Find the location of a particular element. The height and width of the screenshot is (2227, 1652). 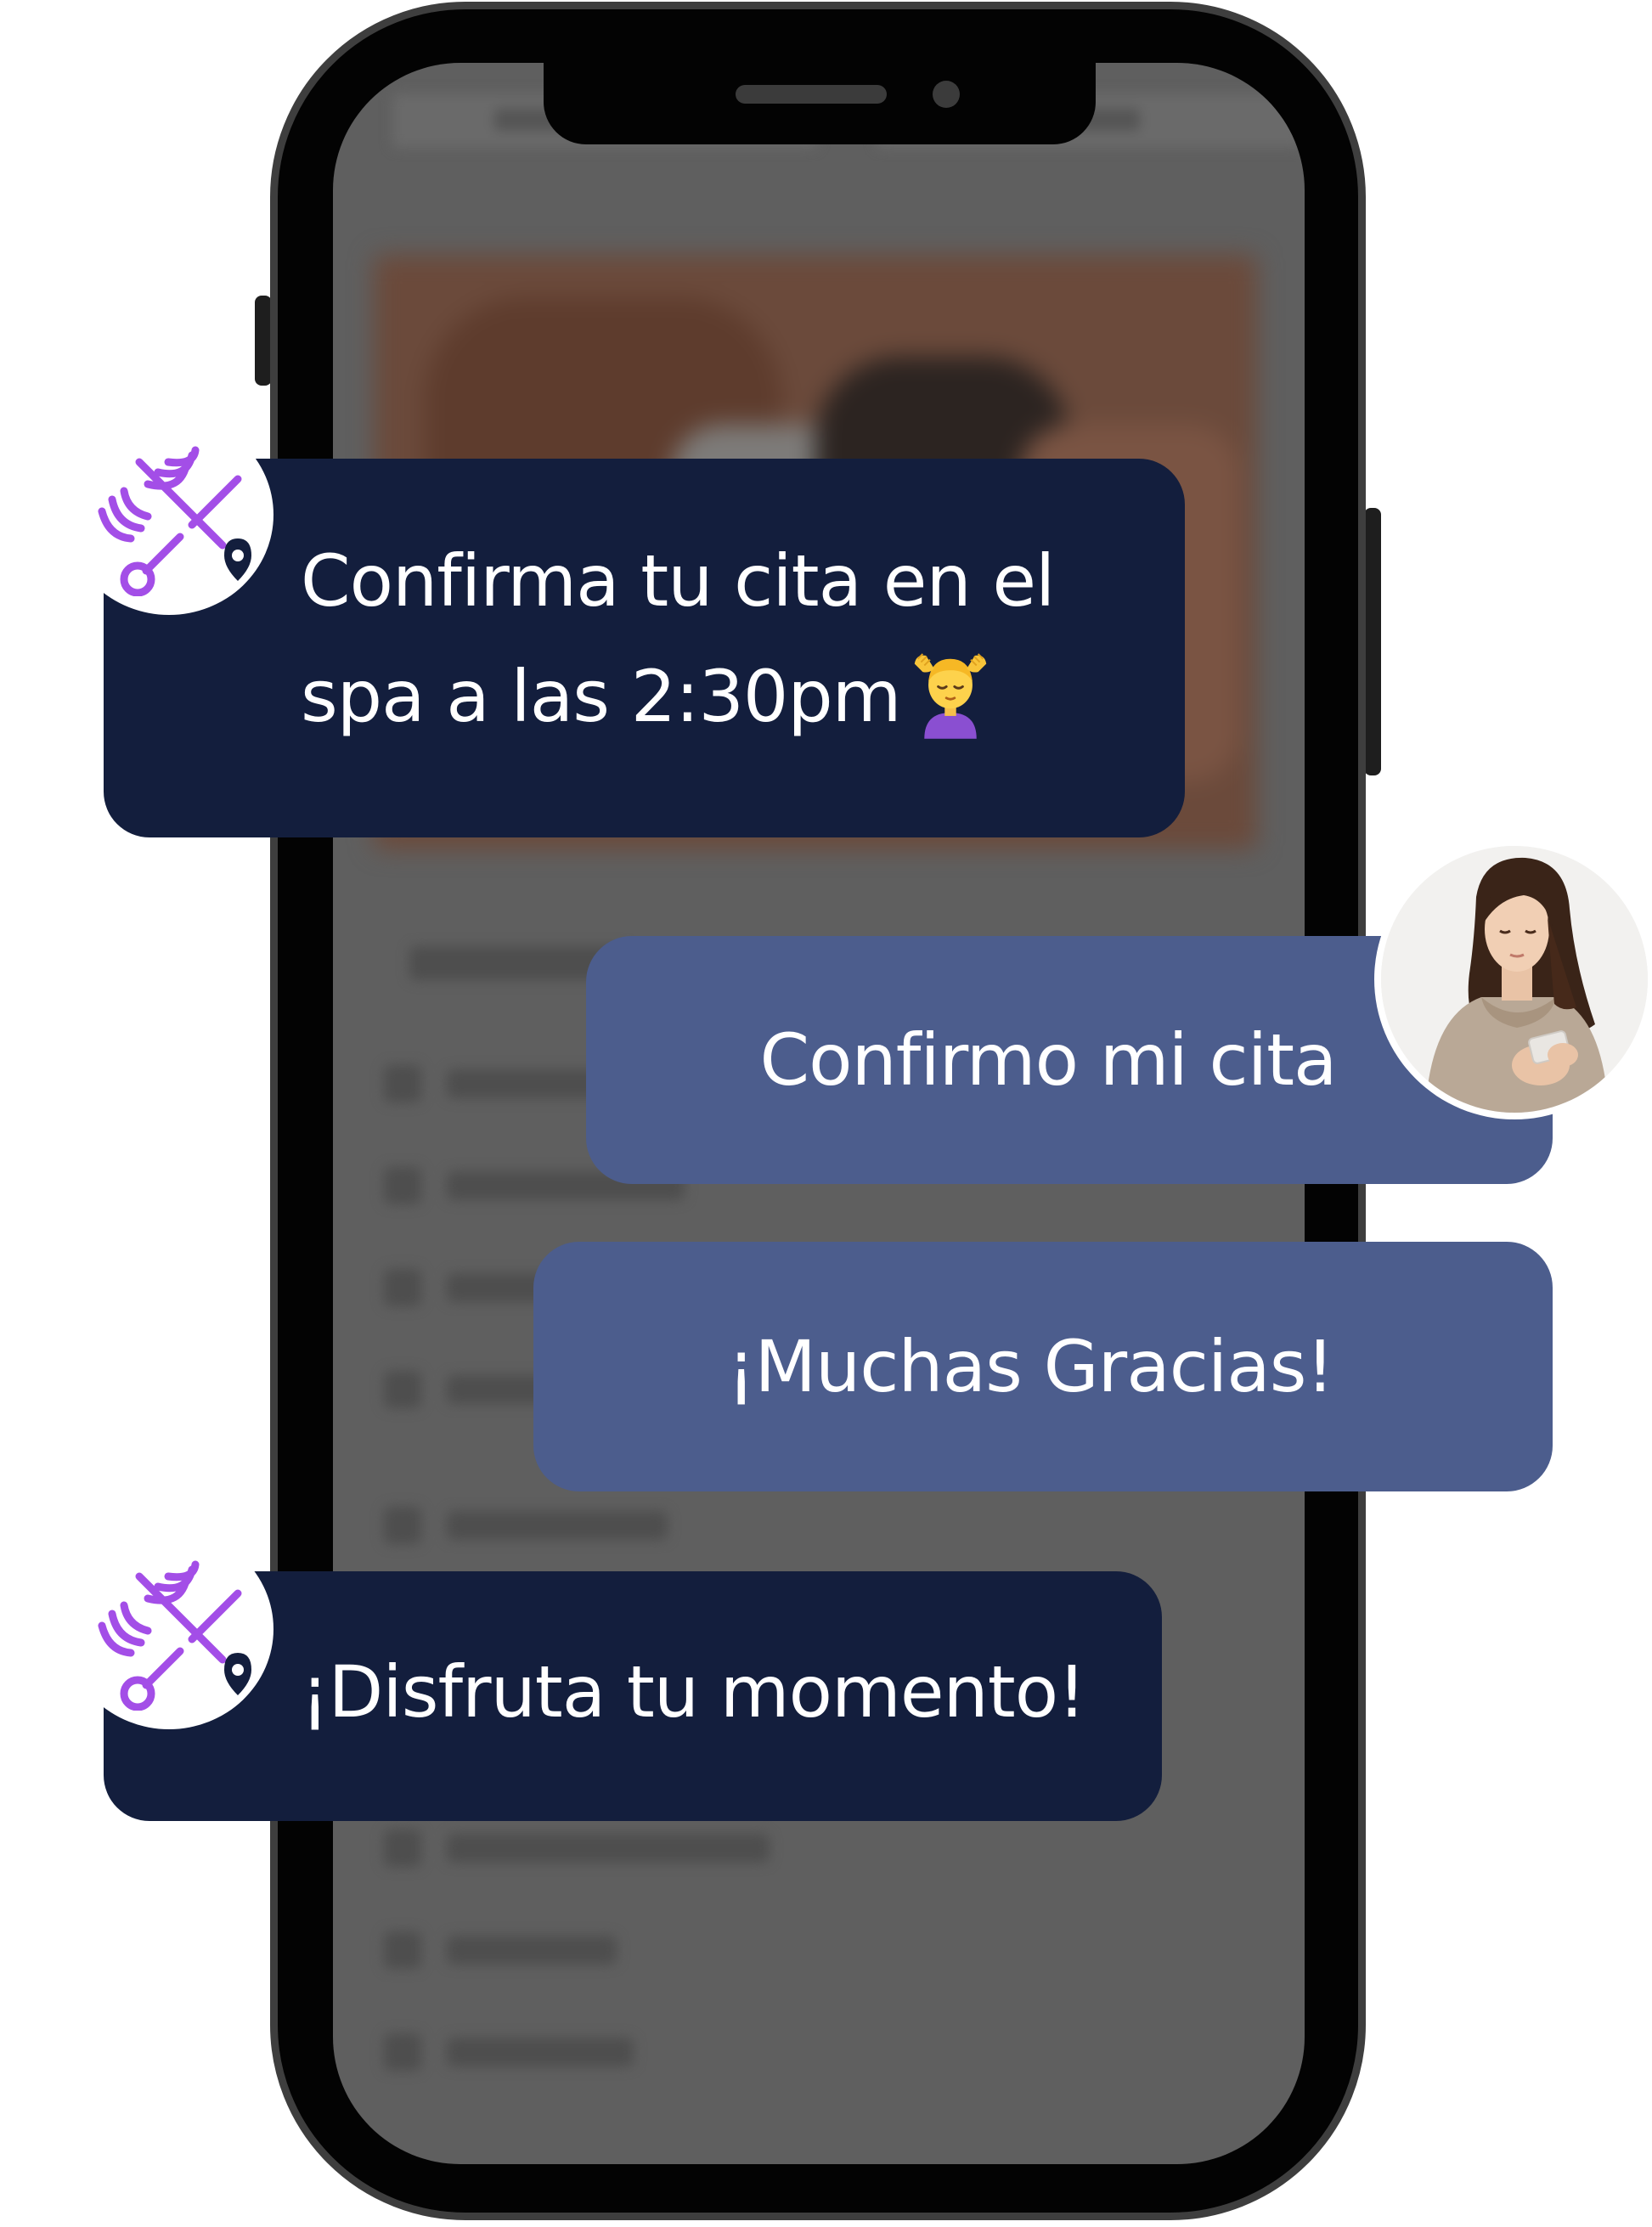

phone-camera is located at coordinates (946, 94).